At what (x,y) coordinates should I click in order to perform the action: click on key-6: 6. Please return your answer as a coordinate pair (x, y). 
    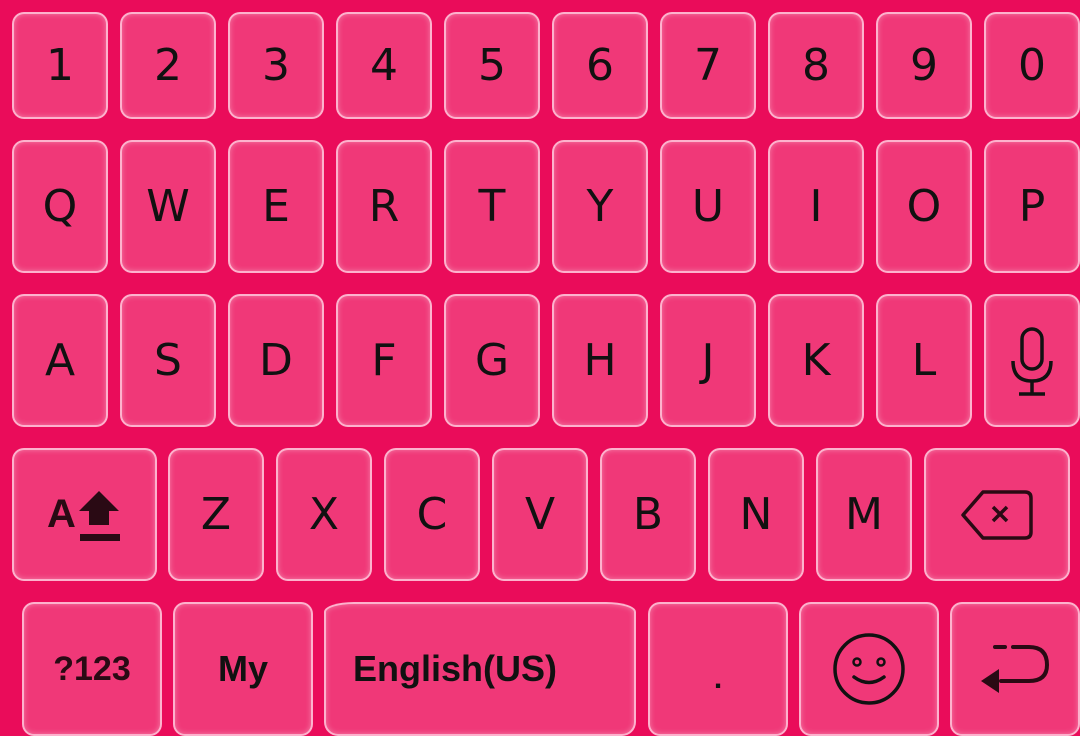
    Looking at the image, I should click on (600, 65).